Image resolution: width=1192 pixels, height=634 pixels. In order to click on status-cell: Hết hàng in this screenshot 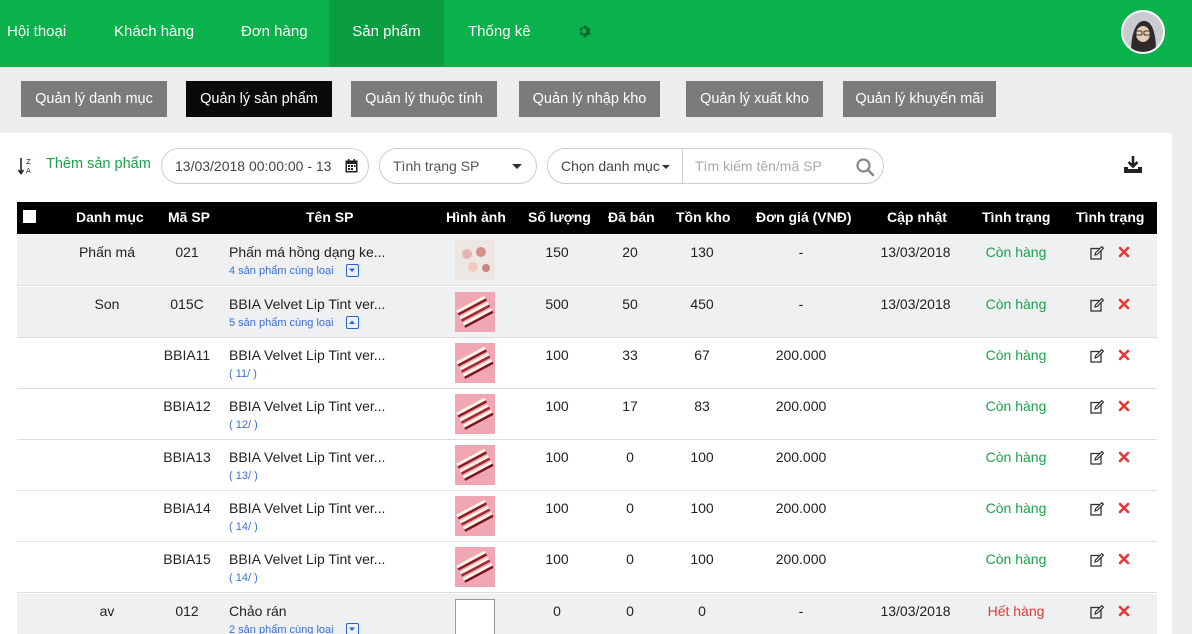, I will do `click(1016, 611)`.